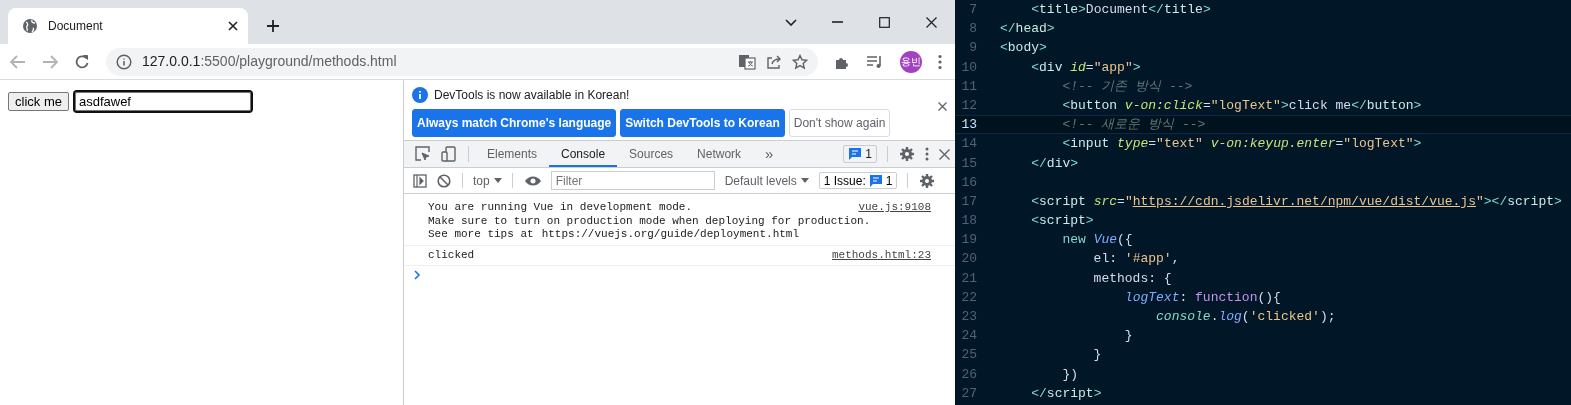 This screenshot has height=405, width=1571. What do you see at coordinates (968, 86) in the screenshot?
I see `line-number: 11` at bounding box center [968, 86].